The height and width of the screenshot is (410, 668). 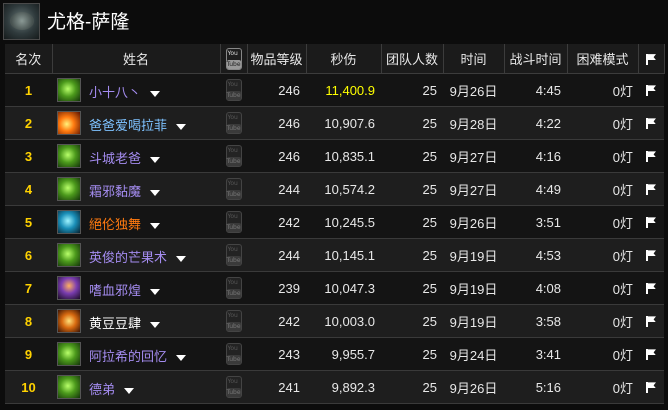 What do you see at coordinates (115, 290) in the screenshot?
I see `player-name-link: 嗜血邪煌` at bounding box center [115, 290].